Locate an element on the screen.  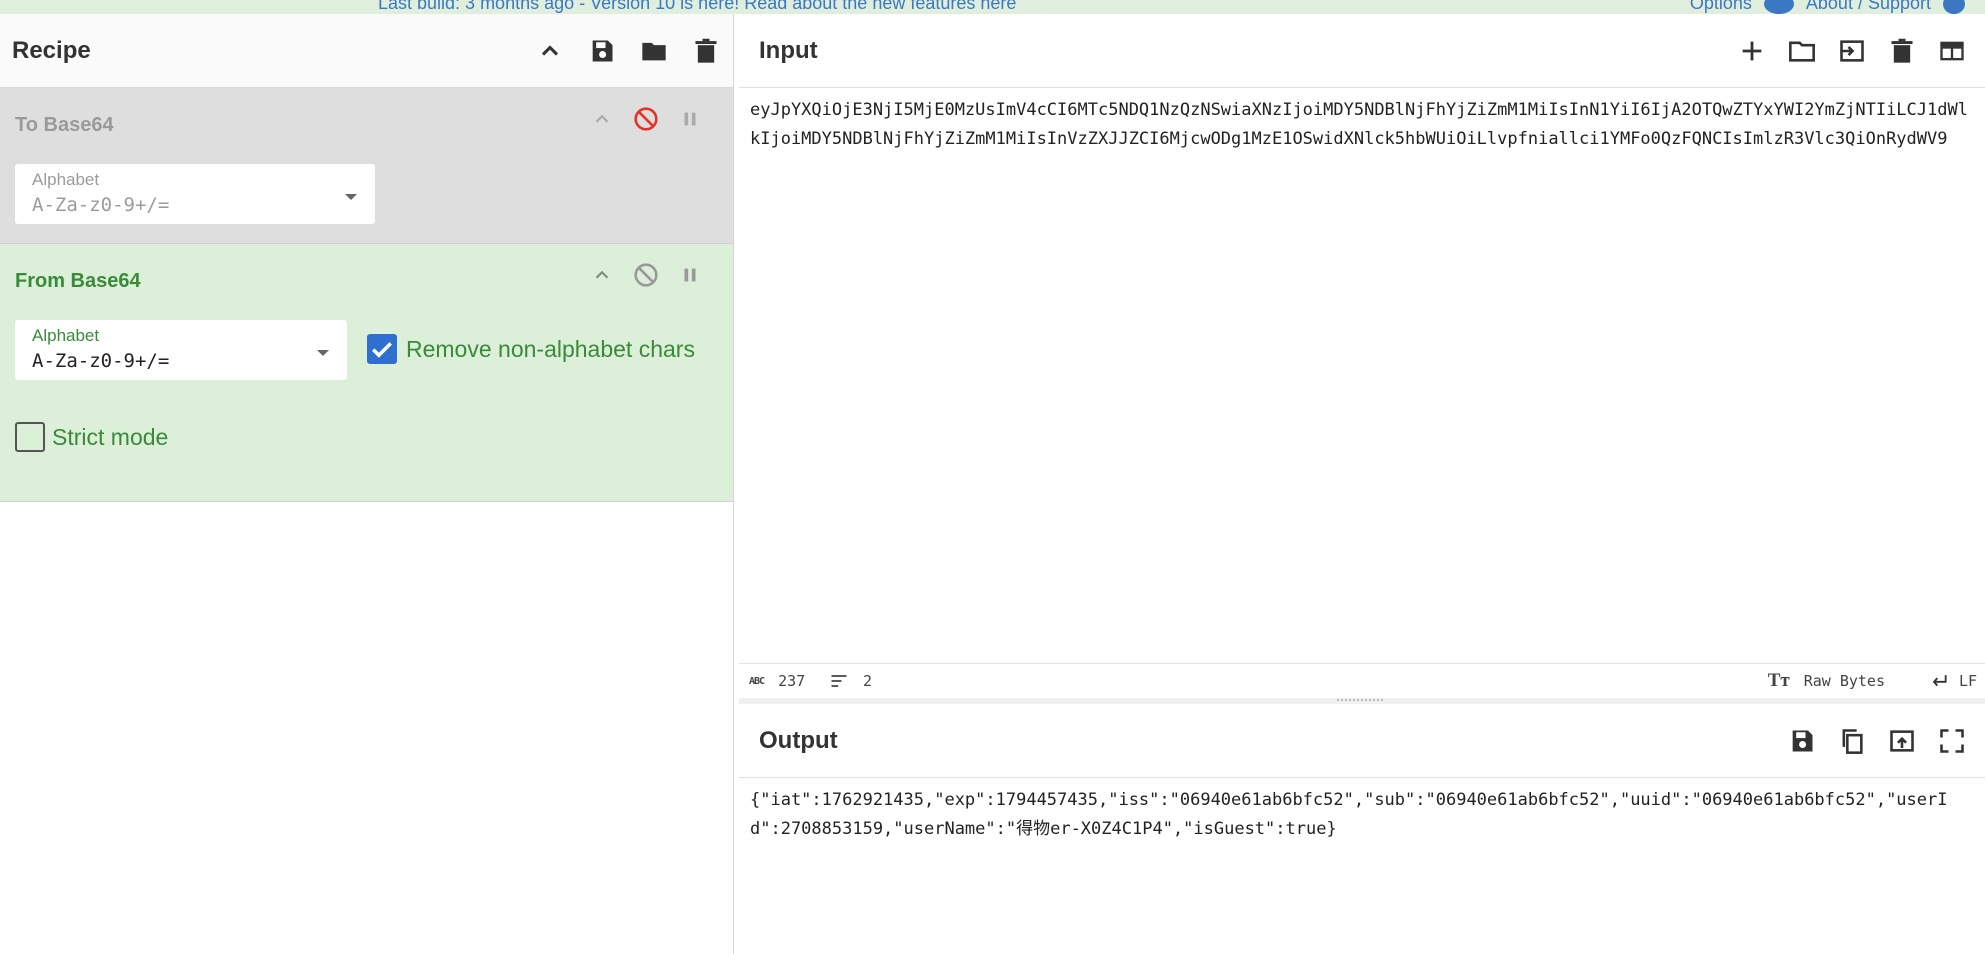
operation-to-base64: To Base64 Alphabet A-Za-z0-9+/= is located at coordinates (366, 166).